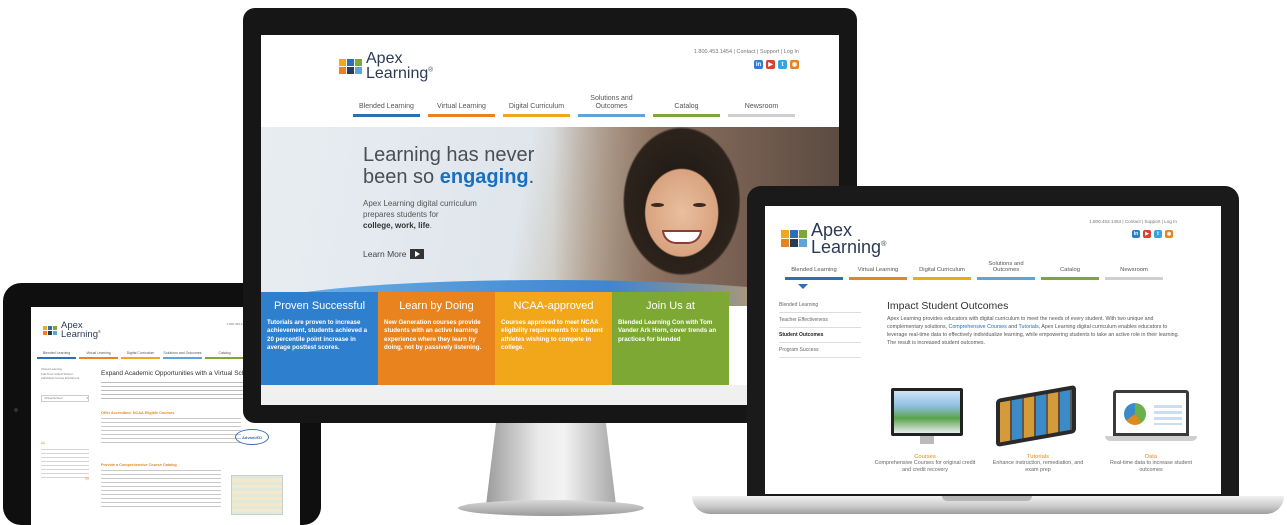  What do you see at coordinates (925, 415) in the screenshot?
I see `courses-desktop-image` at bounding box center [925, 415].